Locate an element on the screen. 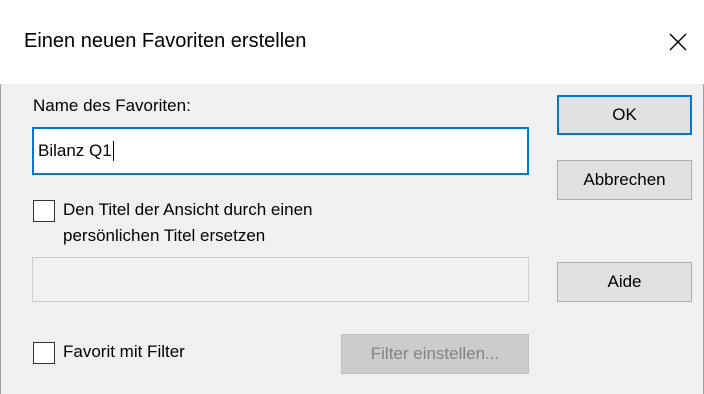 The height and width of the screenshot is (394, 704). replace-title-label-line2: persönlichen Titel ersetzen is located at coordinates (164, 235).